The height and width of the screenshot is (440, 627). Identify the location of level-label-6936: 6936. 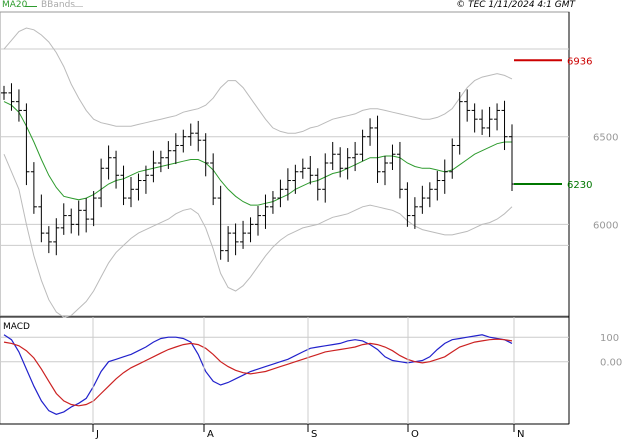
(579, 61).